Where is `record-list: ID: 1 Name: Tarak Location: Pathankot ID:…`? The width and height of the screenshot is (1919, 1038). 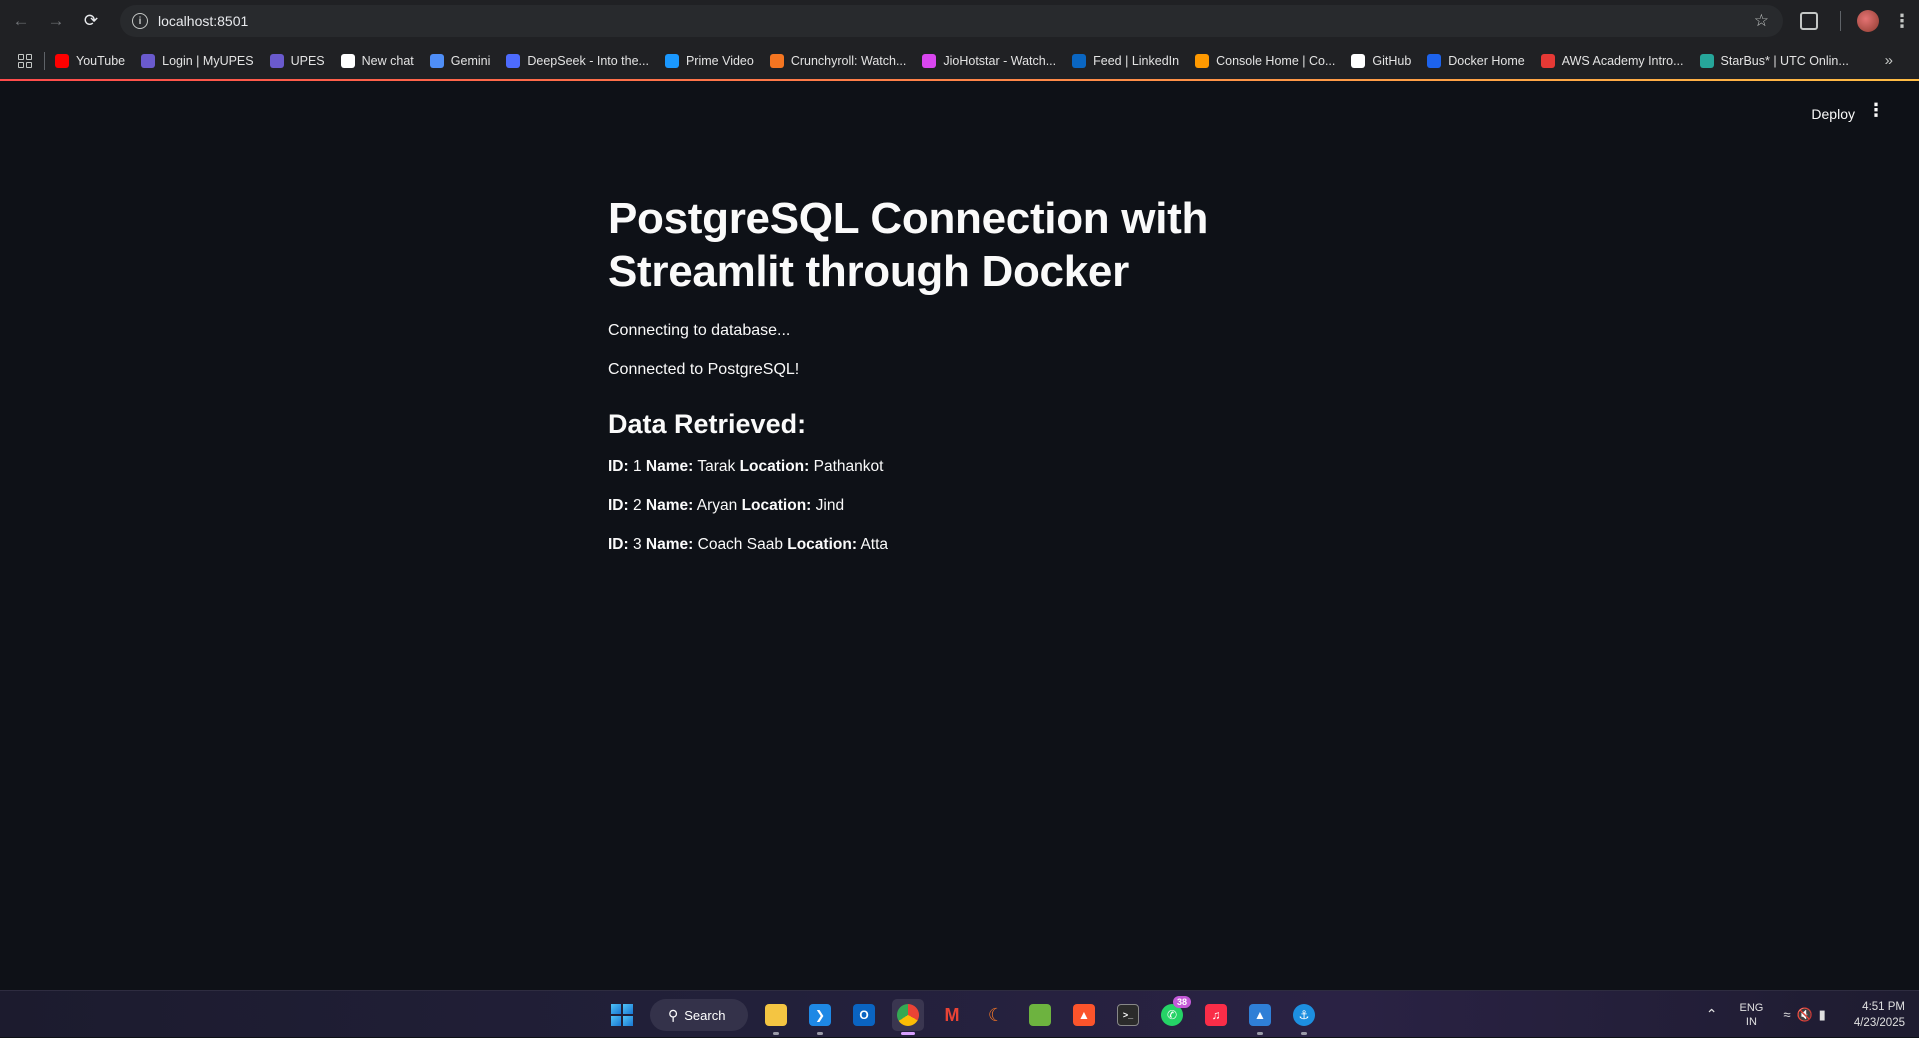
record-list: ID: 1 Name: Tarak Location: Pathankot ID:… is located at coordinates (960, 506).